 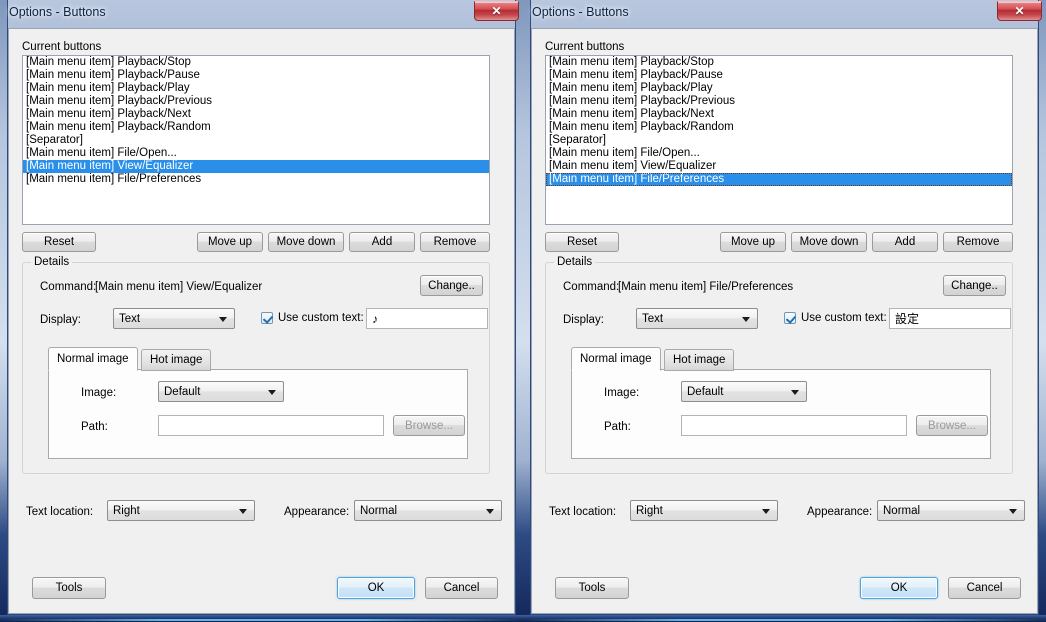 What do you see at coordinates (519, 311) in the screenshot?
I see `window-border-right` at bounding box center [519, 311].